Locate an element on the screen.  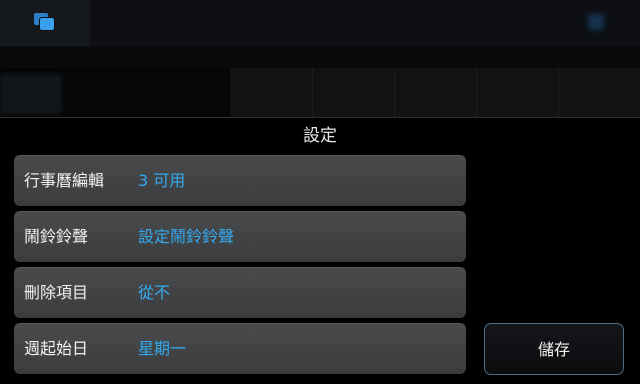
setting-label: 刪除項目 is located at coordinates (56, 292).